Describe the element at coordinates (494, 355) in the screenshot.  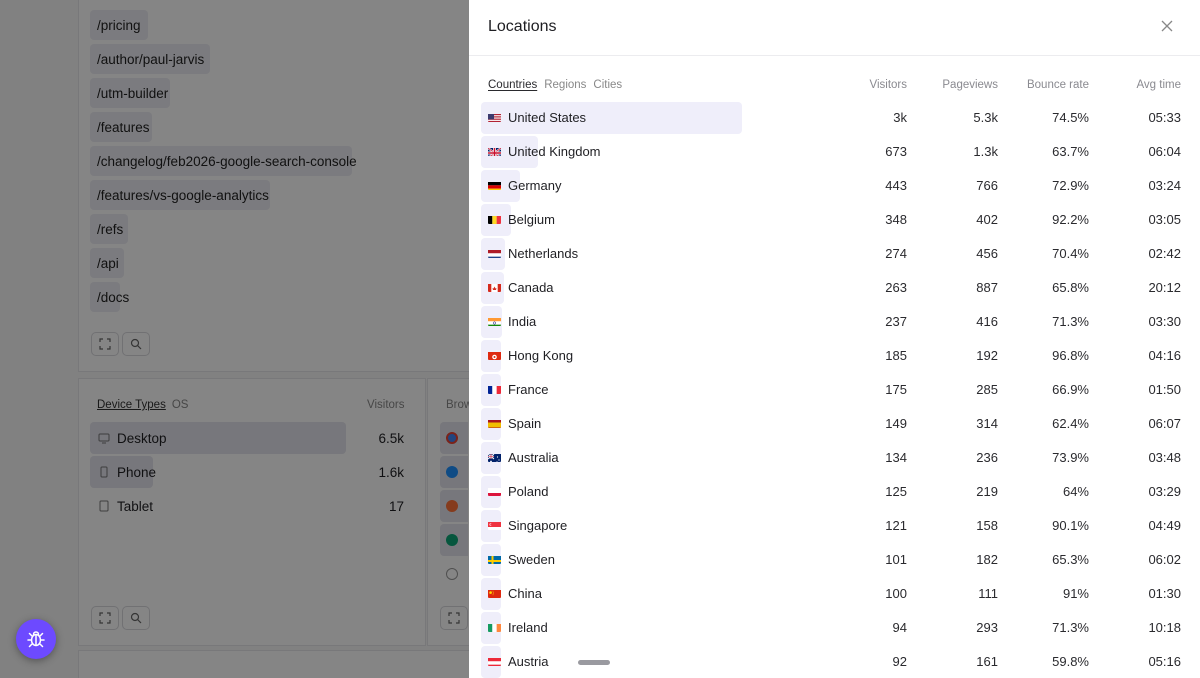
I see `flag-hk-icon` at that location.